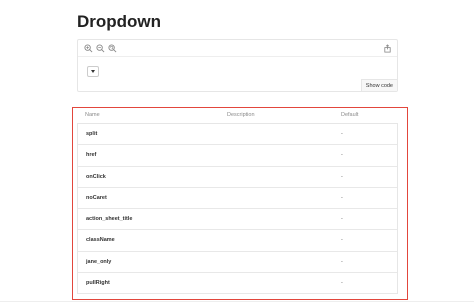 This screenshot has height=304, width=474. What do you see at coordinates (109, 219) in the screenshot?
I see `prop-name: action_sheet_title` at bounding box center [109, 219].